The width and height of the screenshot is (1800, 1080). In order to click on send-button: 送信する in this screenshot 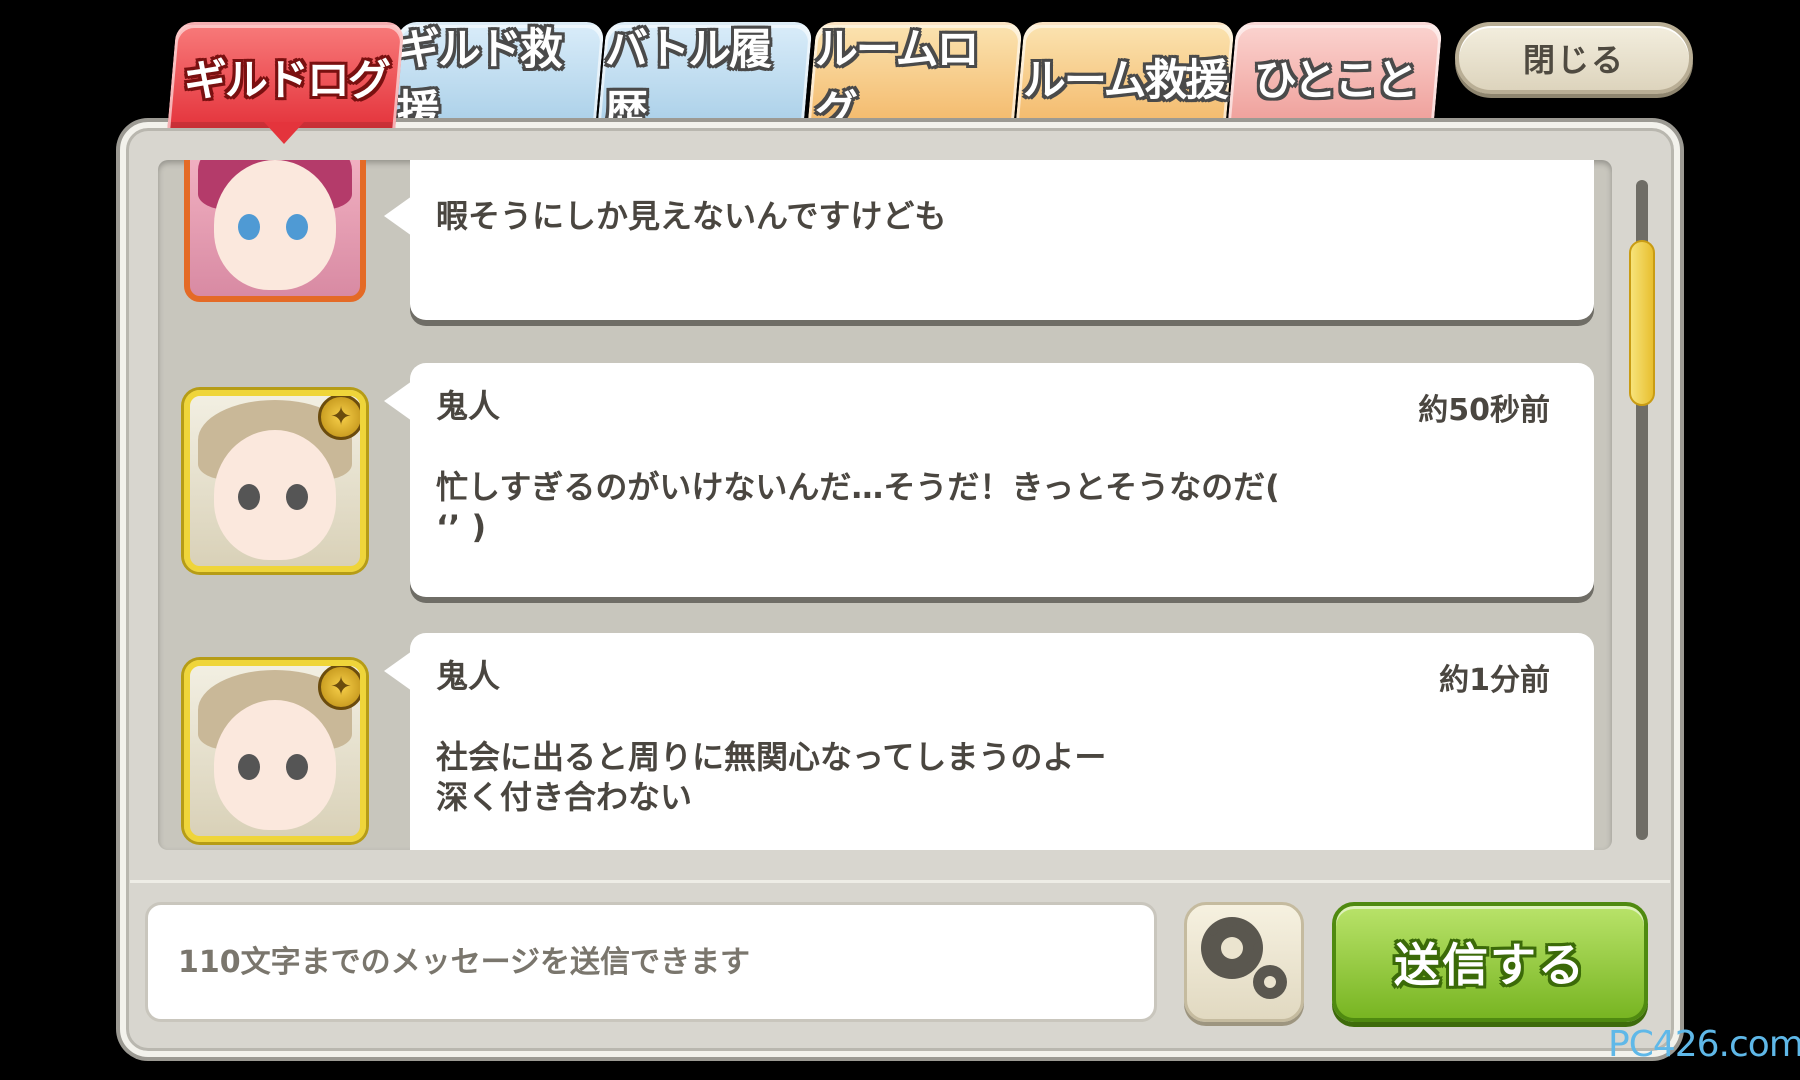, I will do `click(1490, 962)`.